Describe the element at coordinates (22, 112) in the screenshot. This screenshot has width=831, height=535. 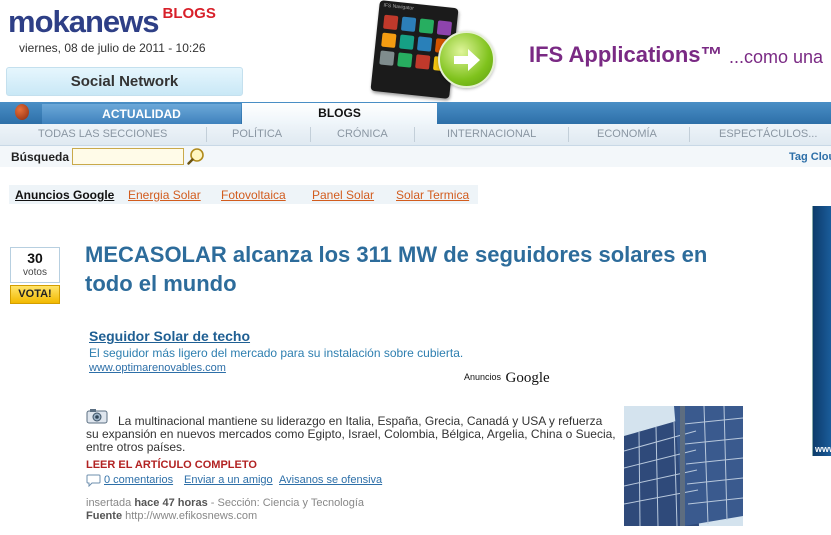
I see `home-ball-icon` at that location.